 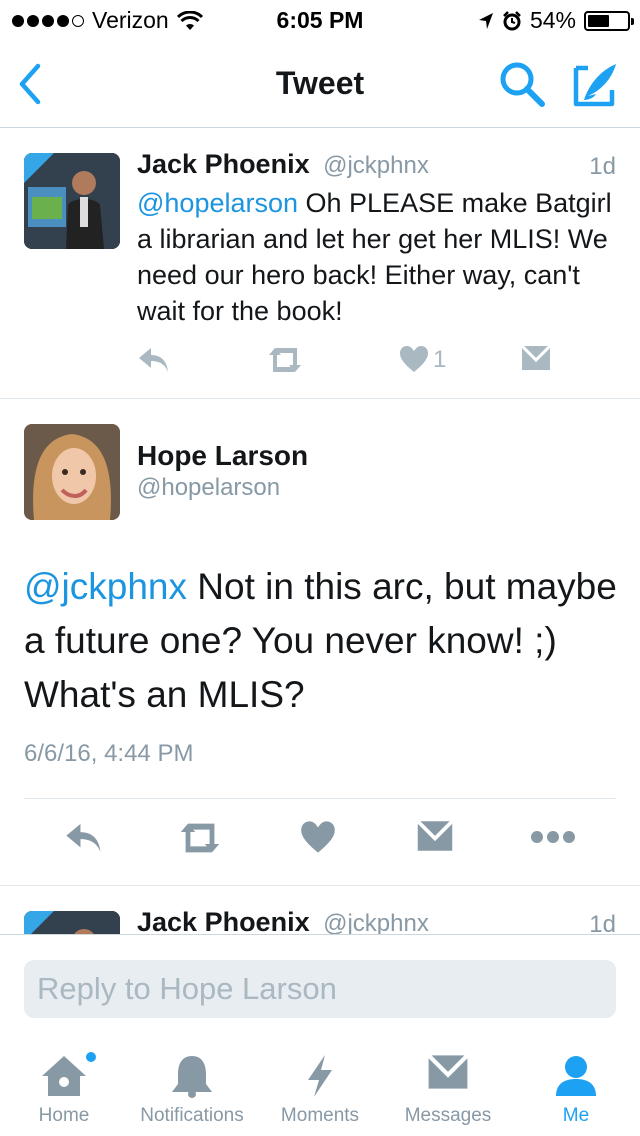 I want to click on compose-button, so click(x=595, y=85).